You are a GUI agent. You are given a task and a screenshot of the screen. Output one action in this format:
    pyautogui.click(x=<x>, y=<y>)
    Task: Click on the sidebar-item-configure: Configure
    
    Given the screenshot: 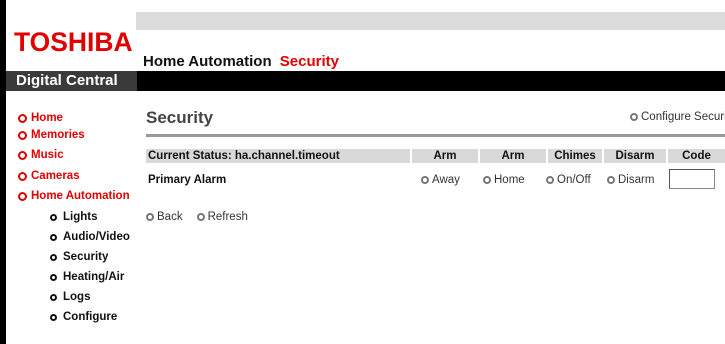 What is the action you would take?
    pyautogui.click(x=83, y=317)
    